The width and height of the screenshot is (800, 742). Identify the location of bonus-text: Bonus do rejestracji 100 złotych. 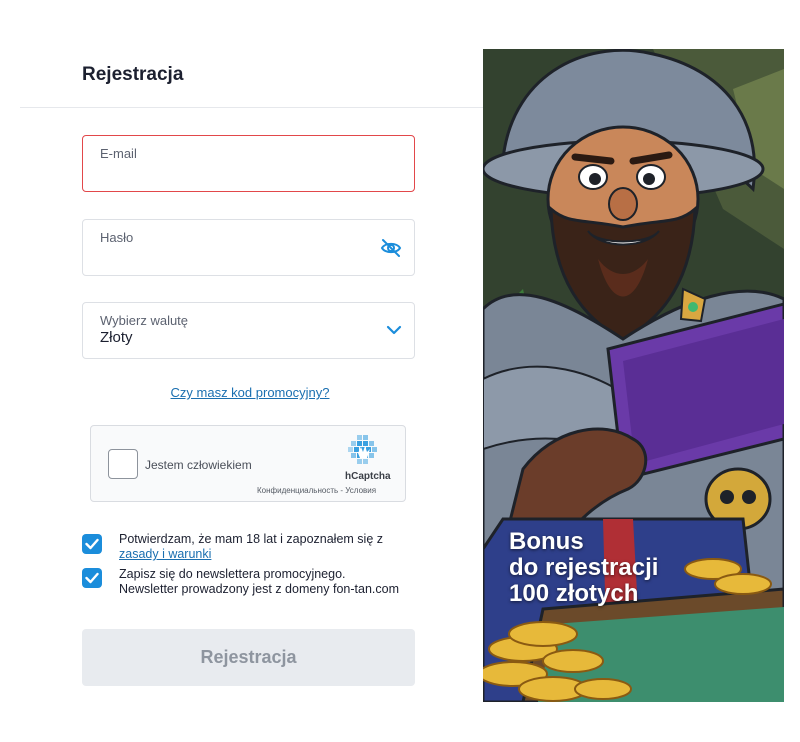
(583, 568).